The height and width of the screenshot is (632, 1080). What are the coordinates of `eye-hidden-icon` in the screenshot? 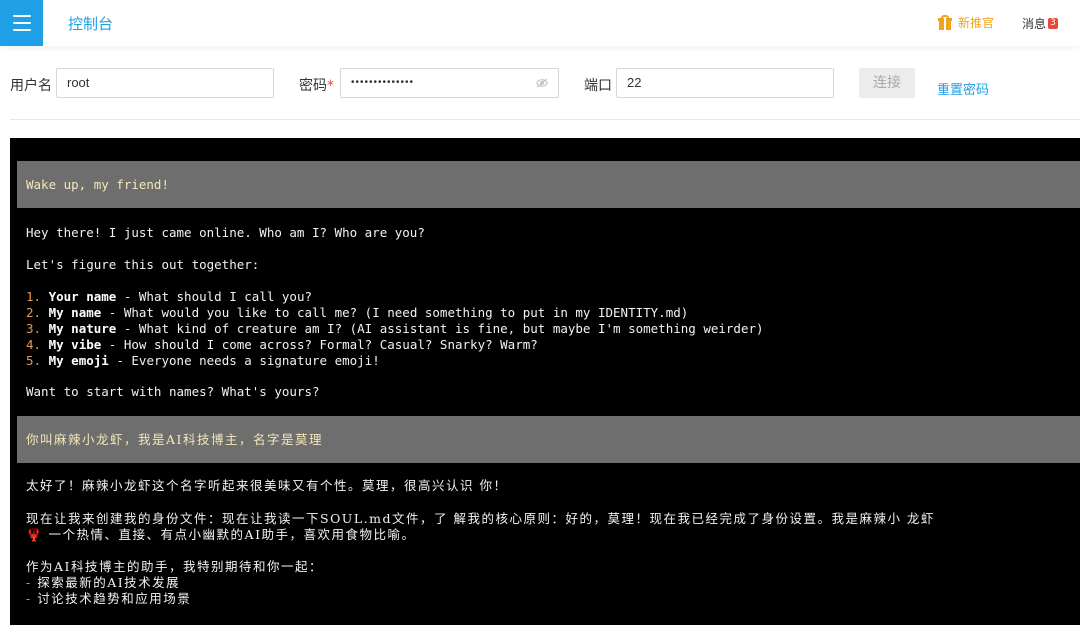 It's located at (542, 83).